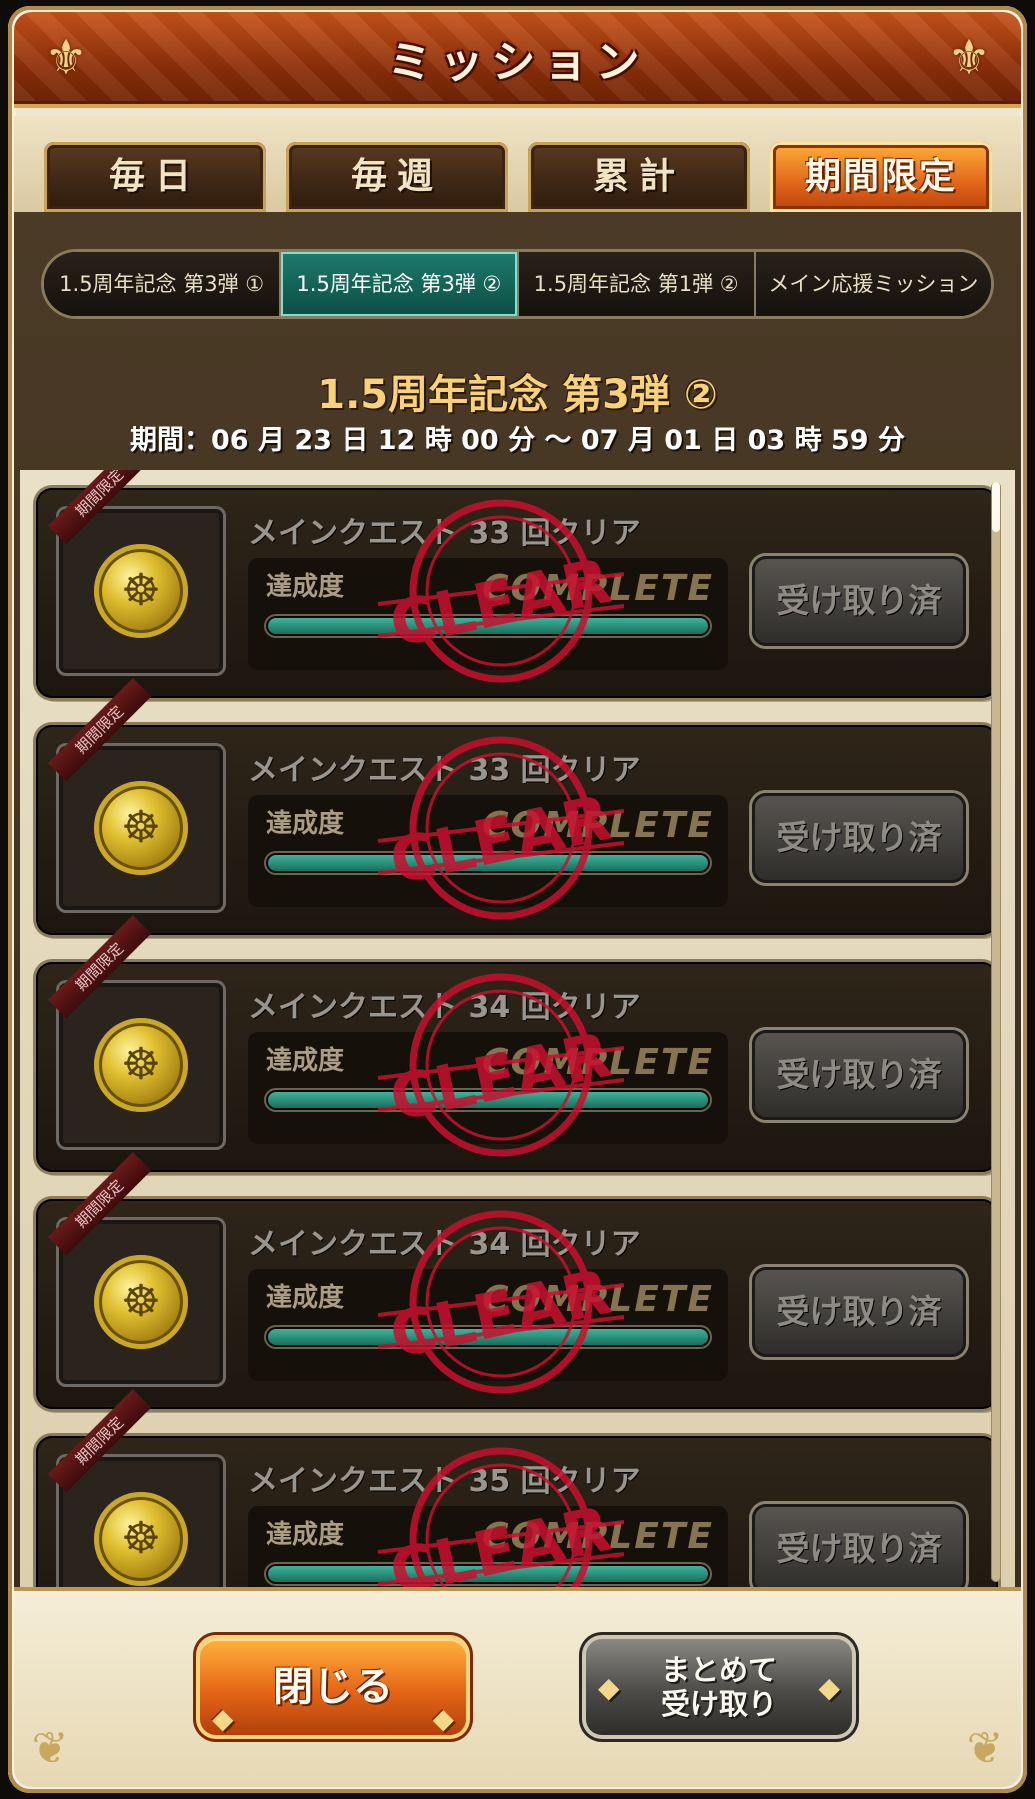 The height and width of the screenshot is (1799, 1035). I want to click on event-title: 1.5周年記念 第3弾 ②, so click(517, 395).